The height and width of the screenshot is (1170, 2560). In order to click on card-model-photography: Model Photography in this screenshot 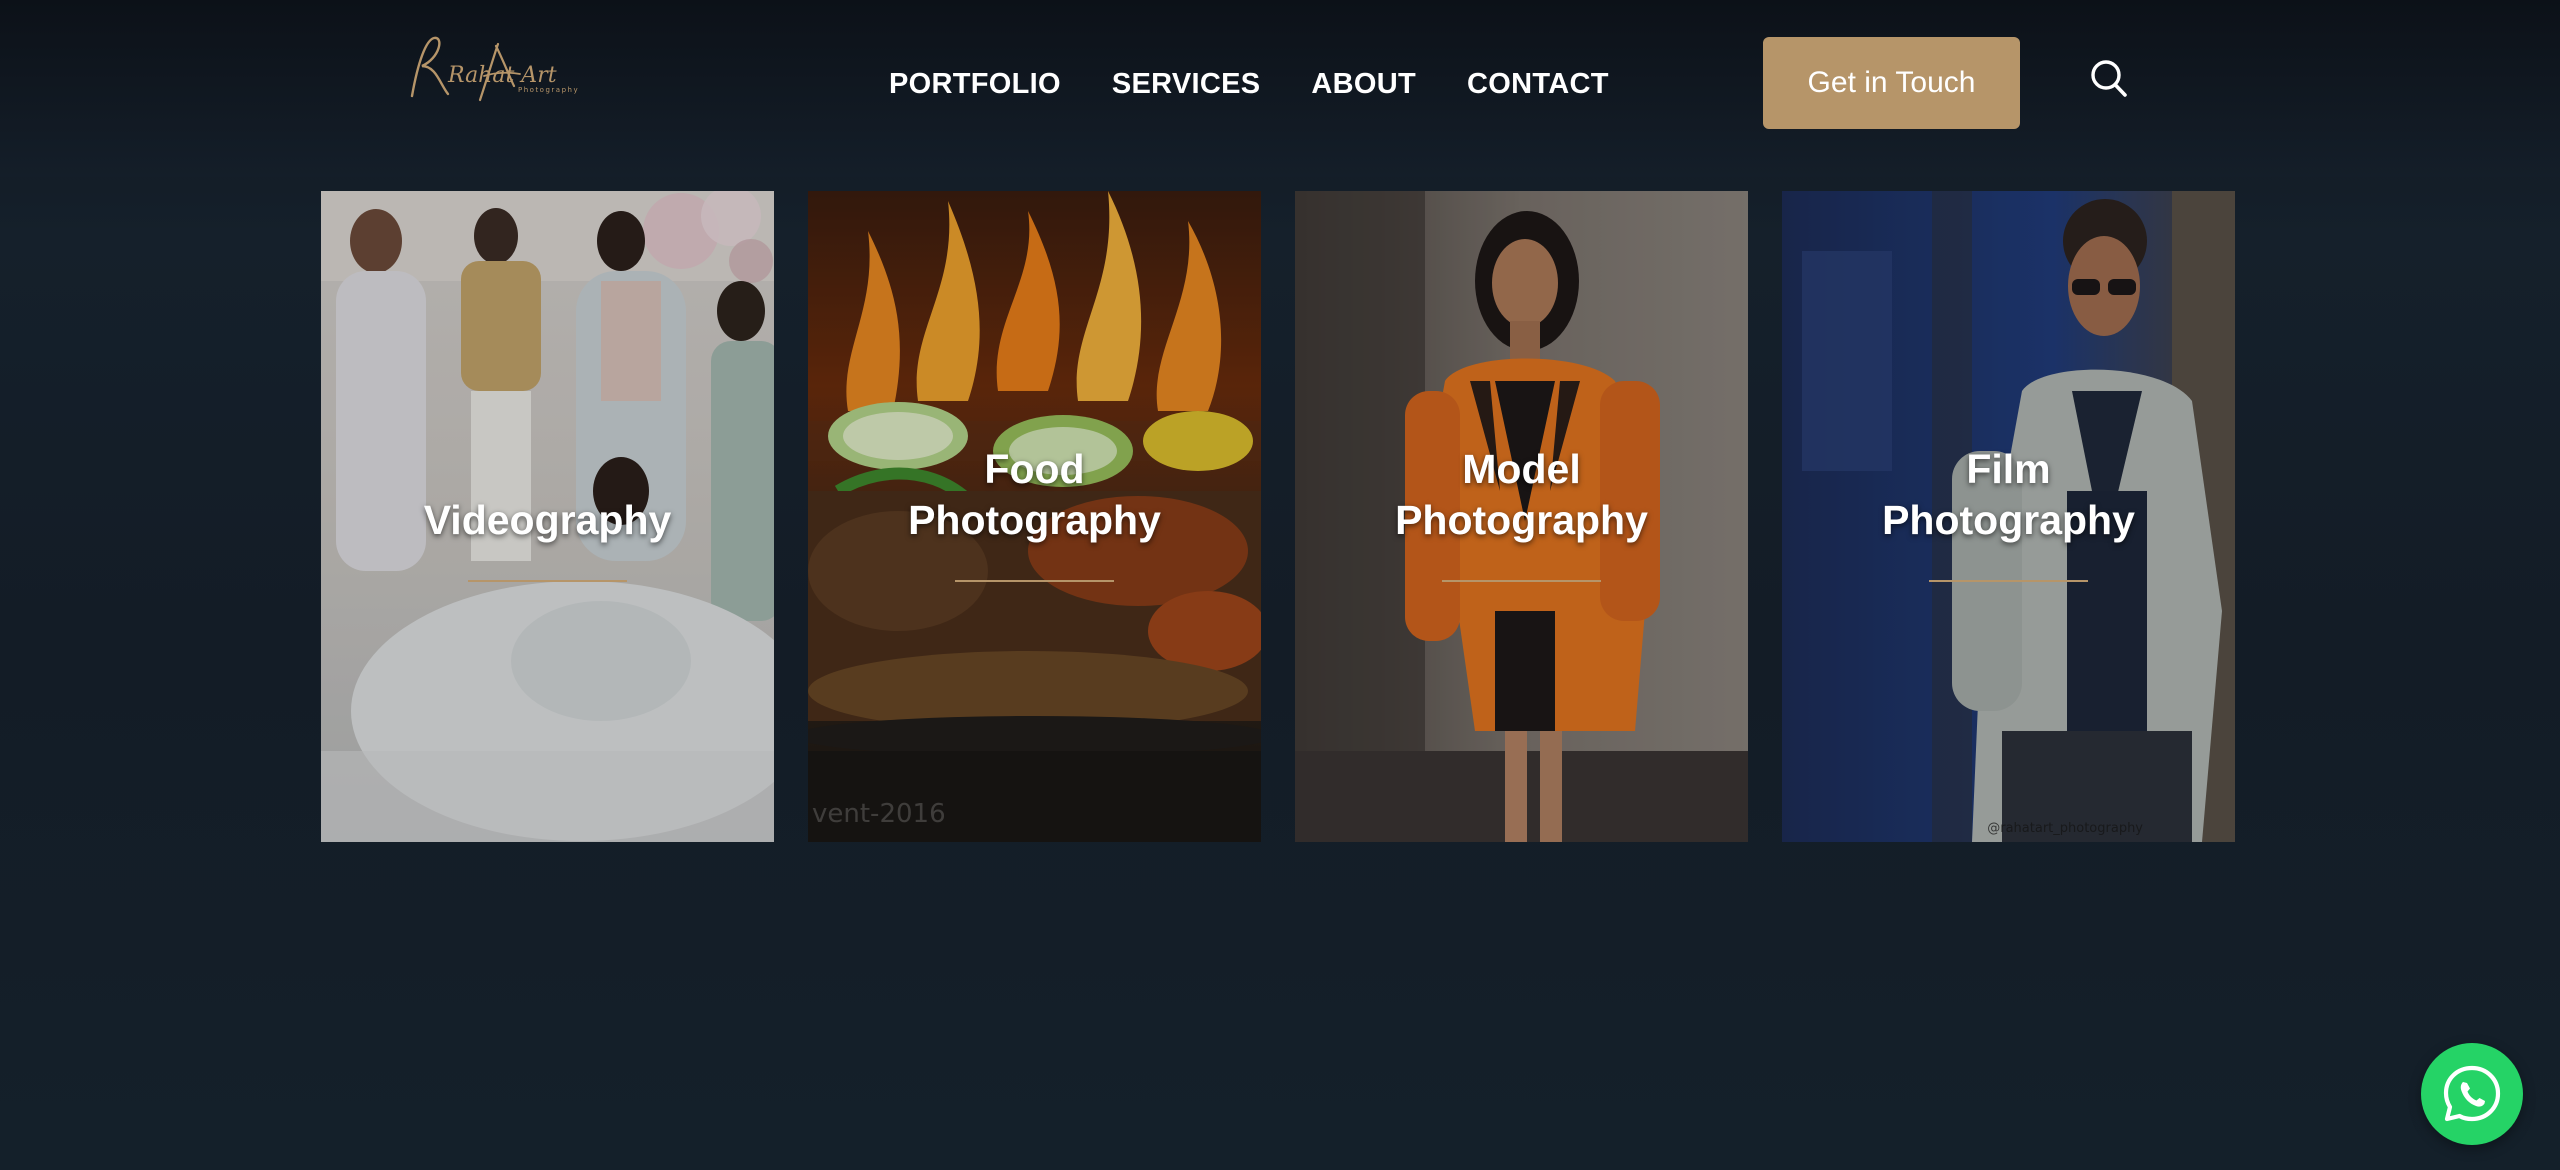, I will do `click(1521, 516)`.